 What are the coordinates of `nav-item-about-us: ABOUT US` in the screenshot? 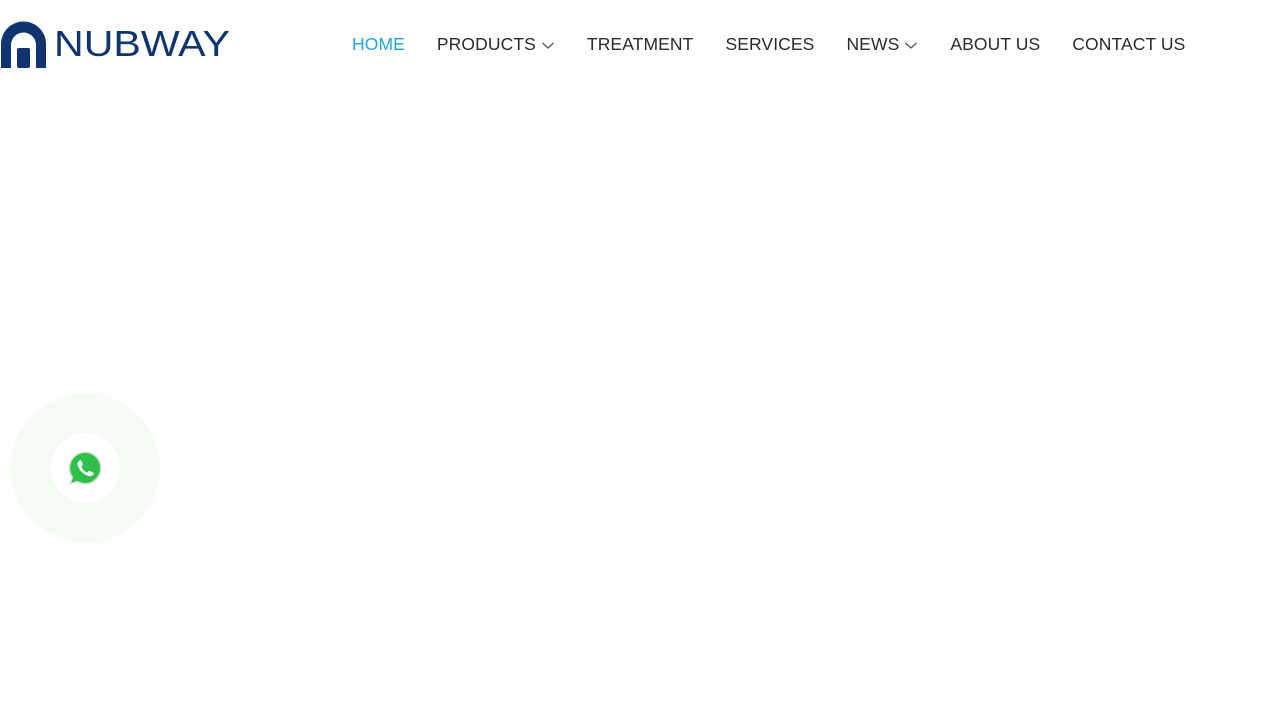 It's located at (995, 44).